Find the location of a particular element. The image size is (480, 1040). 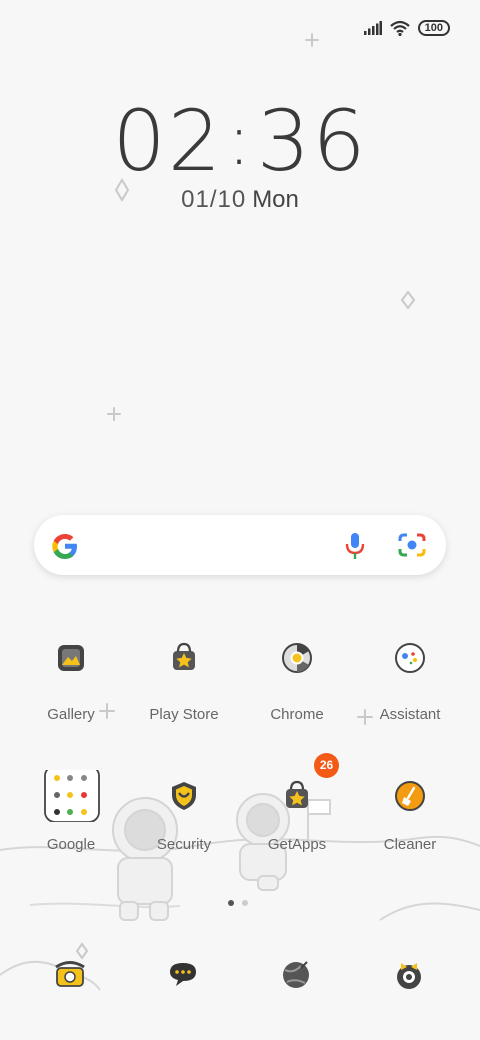

lockscreen-clock: 02:36 is located at coordinates (240, 141).